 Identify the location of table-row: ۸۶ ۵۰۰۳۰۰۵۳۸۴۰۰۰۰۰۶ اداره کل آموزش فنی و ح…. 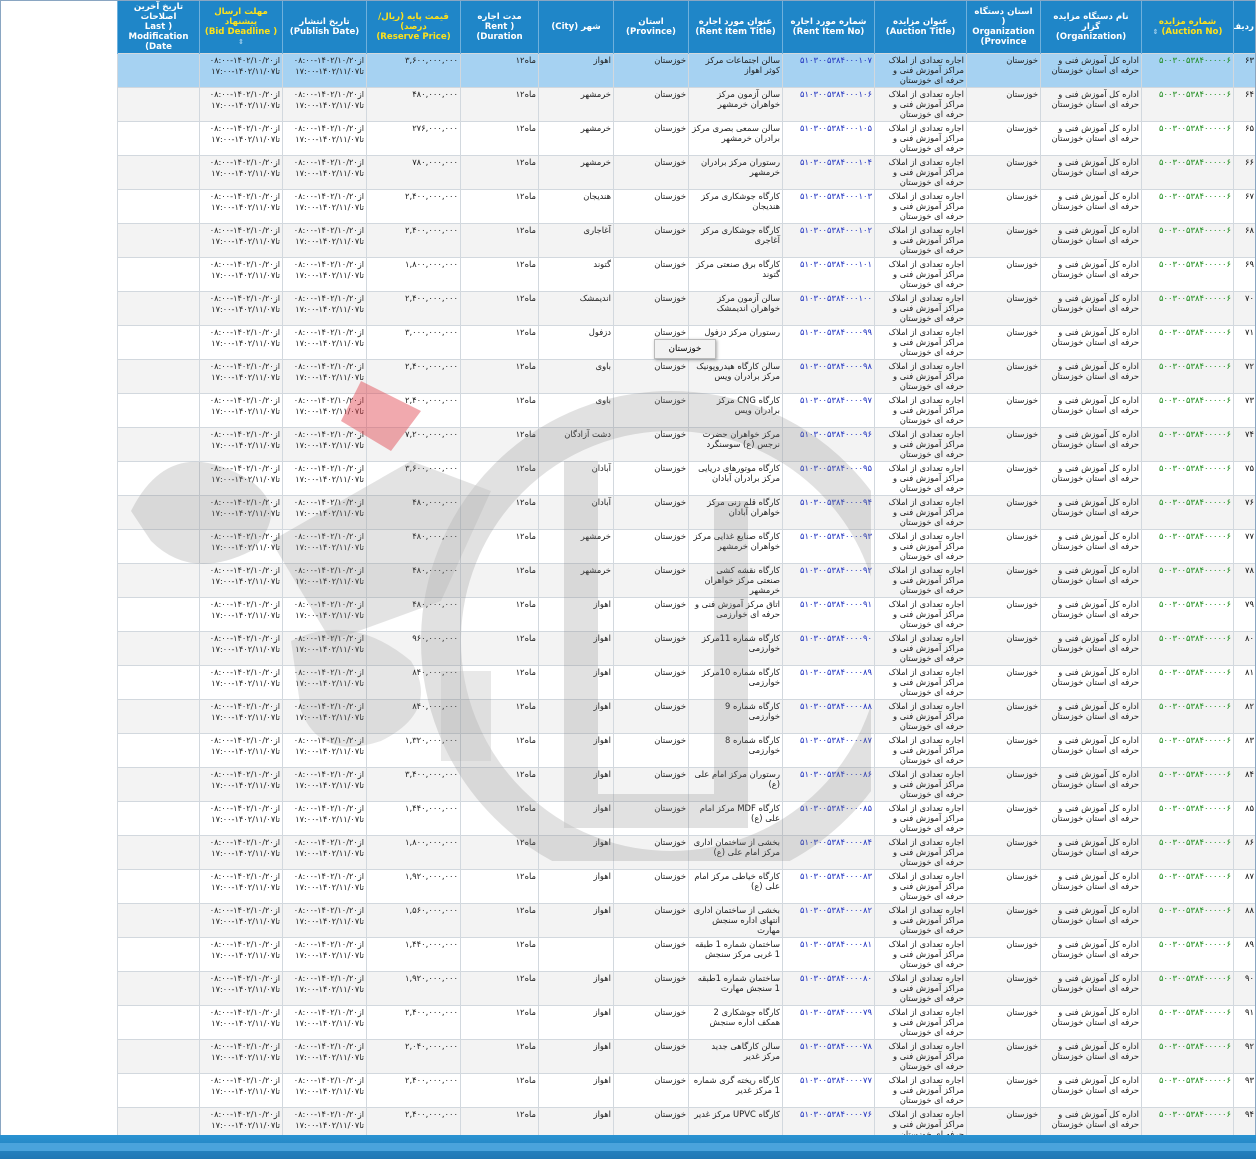
(686, 852).